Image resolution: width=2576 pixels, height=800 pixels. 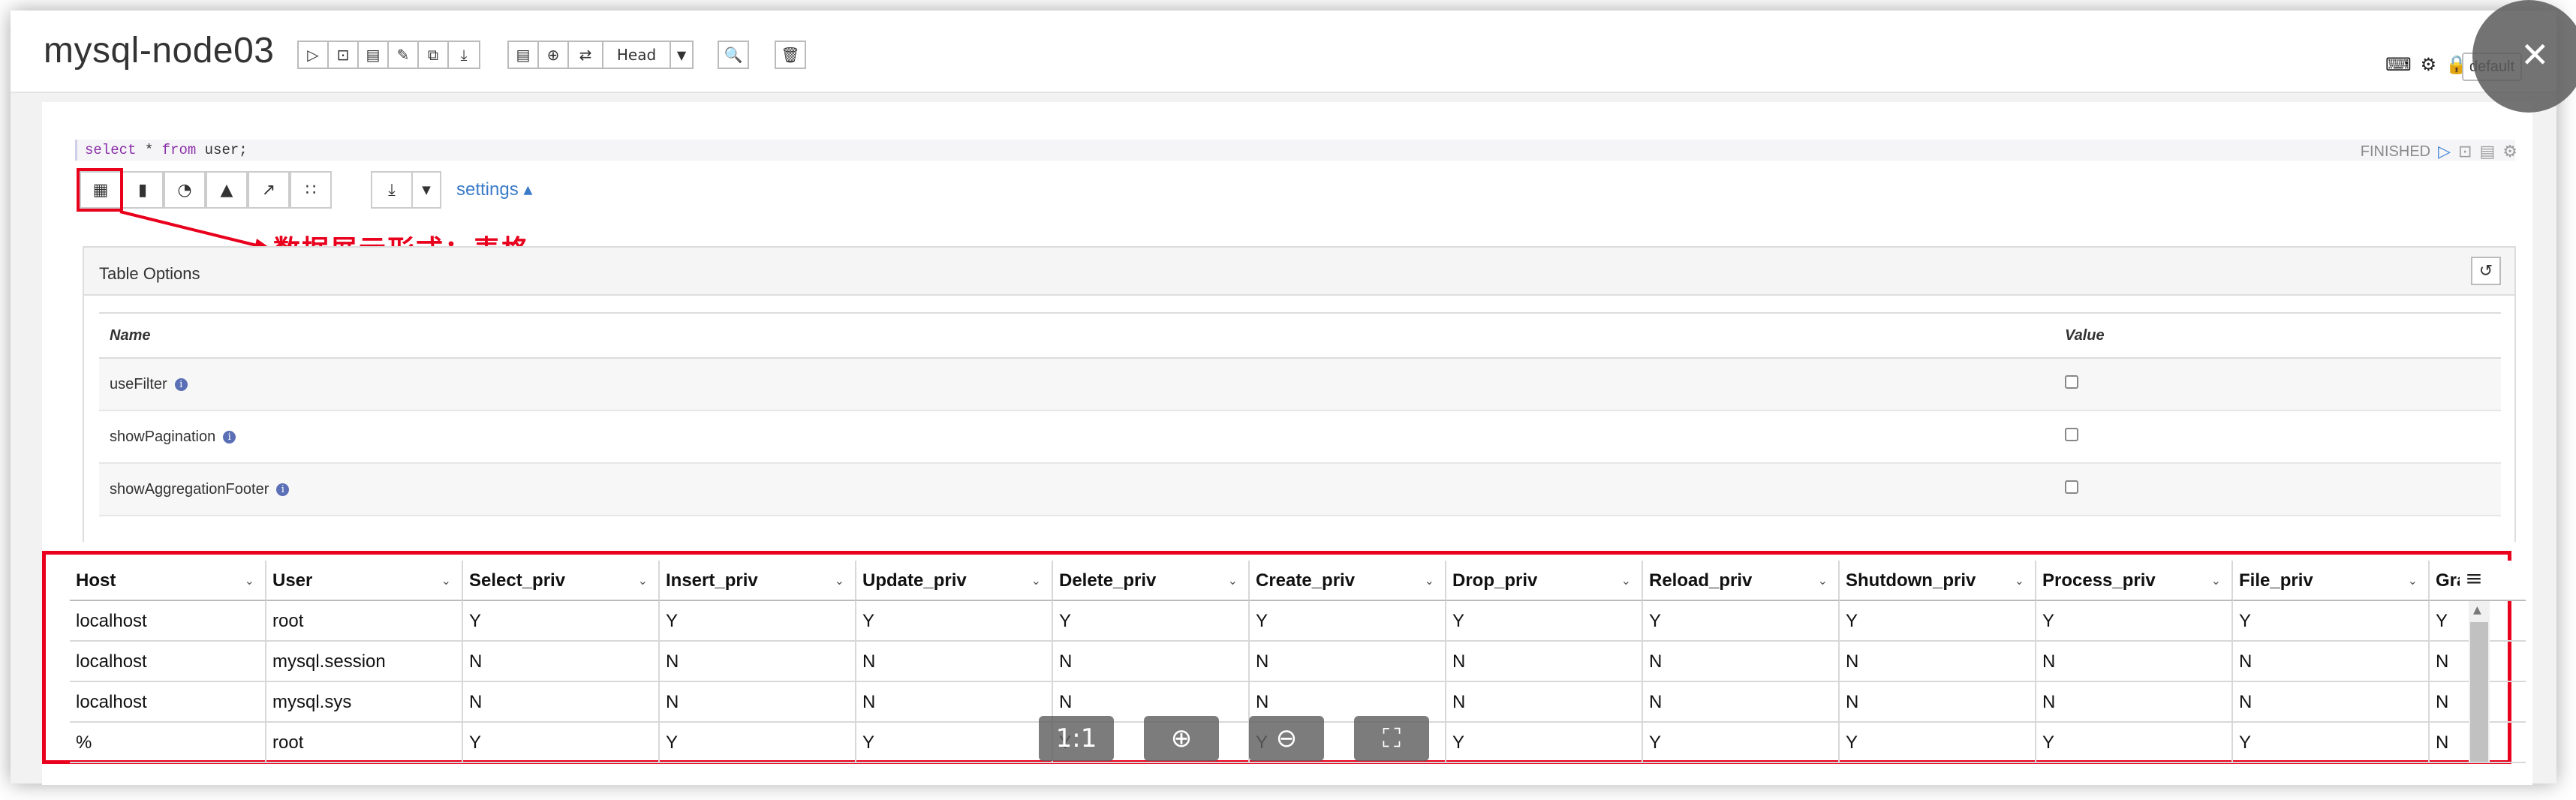 What do you see at coordinates (342, 55) in the screenshot?
I see `hide-code-icon: ⊡` at bounding box center [342, 55].